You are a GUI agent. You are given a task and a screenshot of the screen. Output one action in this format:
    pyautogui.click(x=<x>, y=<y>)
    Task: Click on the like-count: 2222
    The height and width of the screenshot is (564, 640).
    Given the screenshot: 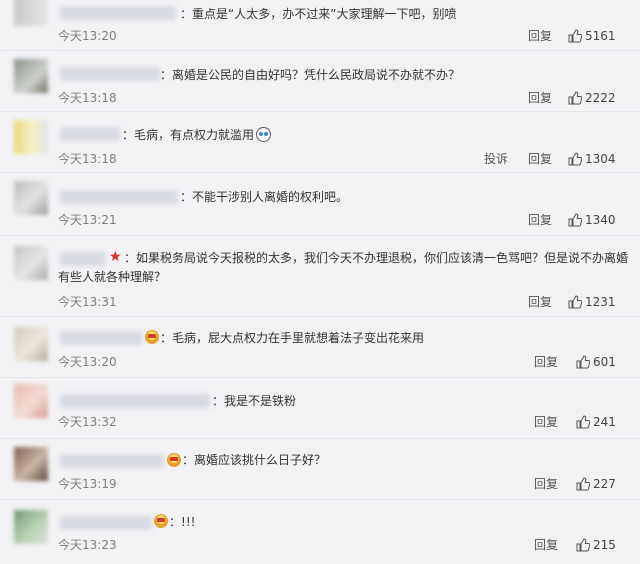 What is the action you would take?
    pyautogui.click(x=600, y=98)
    